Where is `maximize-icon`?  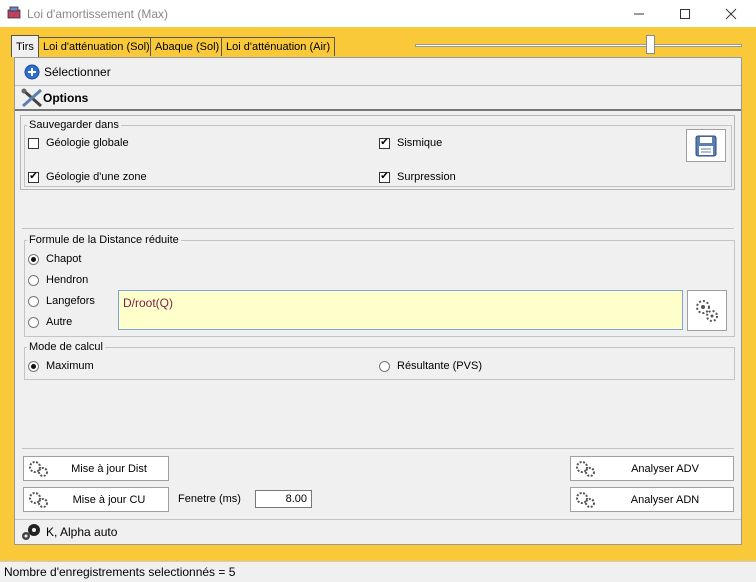
maximize-icon is located at coordinates (685, 13).